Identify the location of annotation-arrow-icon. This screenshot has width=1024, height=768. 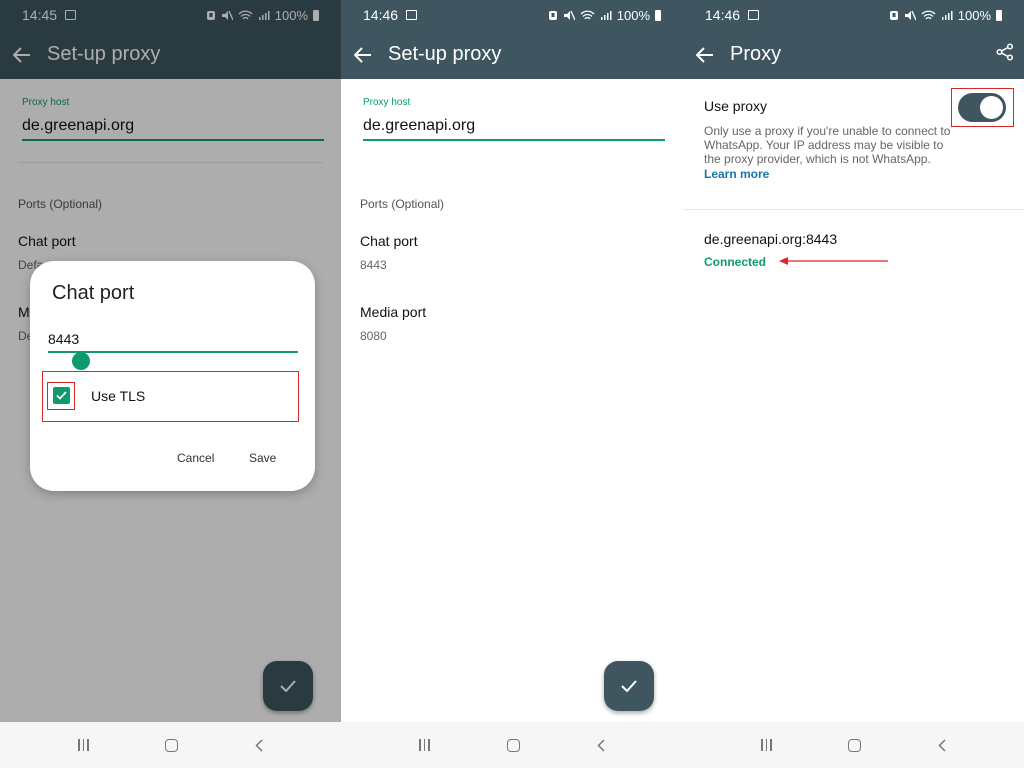
(833, 261).